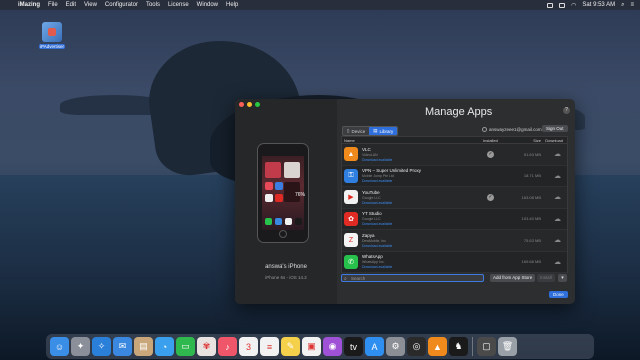 This screenshot has height=360, width=640. What do you see at coordinates (378, 176) in the screenshot?
I see `app-developer: Mobile Jump Pte Ltd` at bounding box center [378, 176].